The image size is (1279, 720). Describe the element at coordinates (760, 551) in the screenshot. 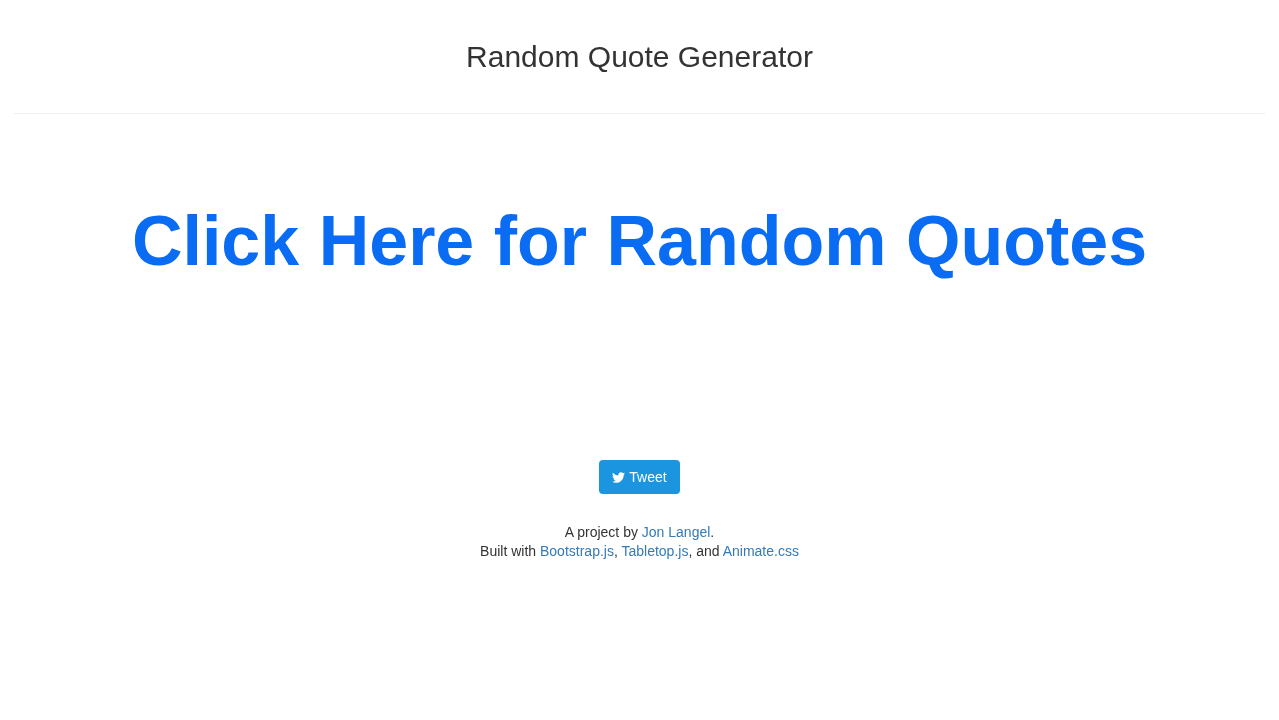

I see `credit-link: Animate.css` at that location.